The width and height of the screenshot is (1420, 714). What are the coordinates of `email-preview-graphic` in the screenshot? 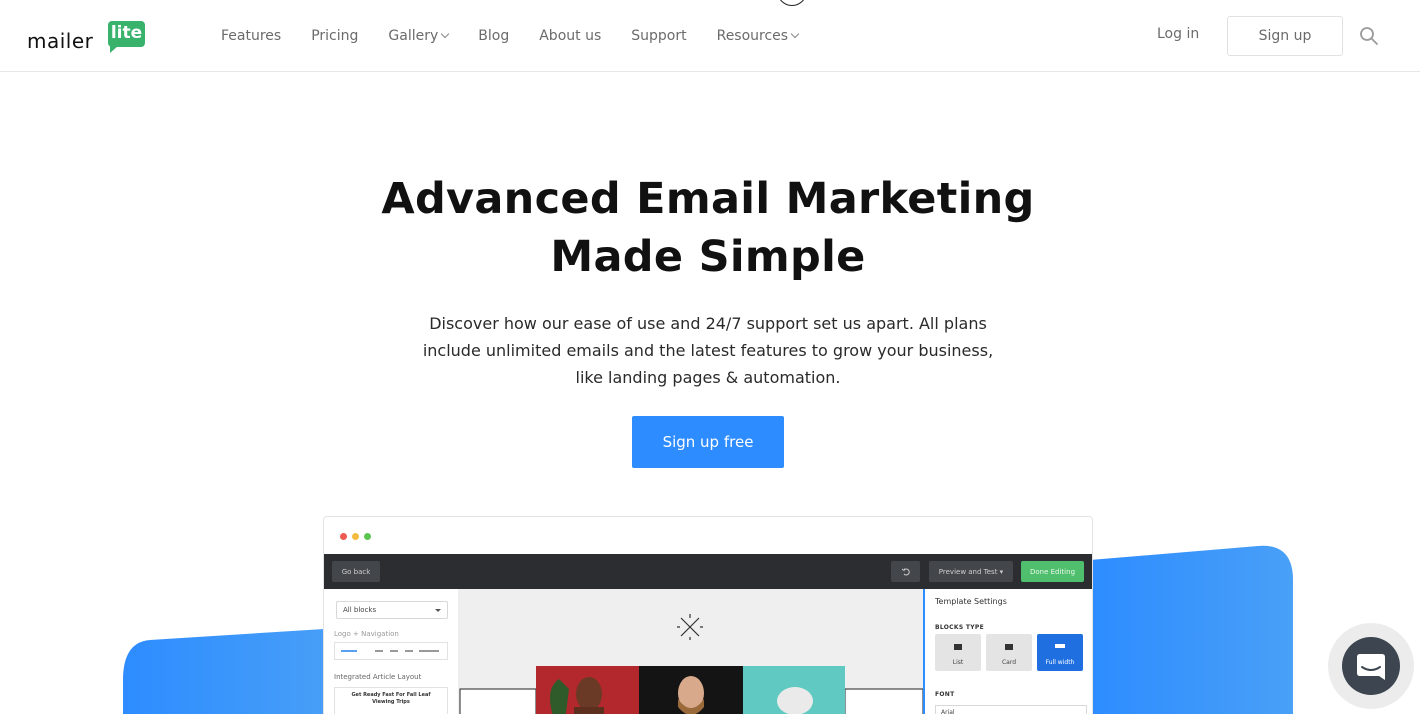 It's located at (691, 664).